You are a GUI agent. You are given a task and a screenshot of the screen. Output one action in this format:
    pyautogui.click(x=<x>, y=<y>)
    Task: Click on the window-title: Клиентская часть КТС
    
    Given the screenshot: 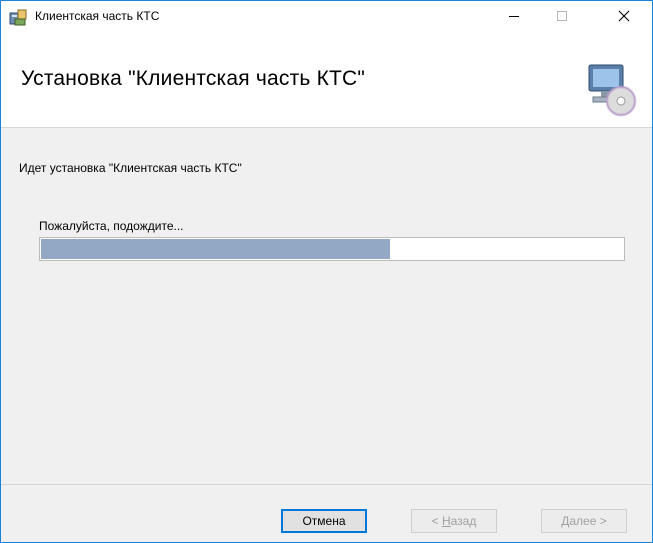 What is the action you would take?
    pyautogui.click(x=97, y=16)
    